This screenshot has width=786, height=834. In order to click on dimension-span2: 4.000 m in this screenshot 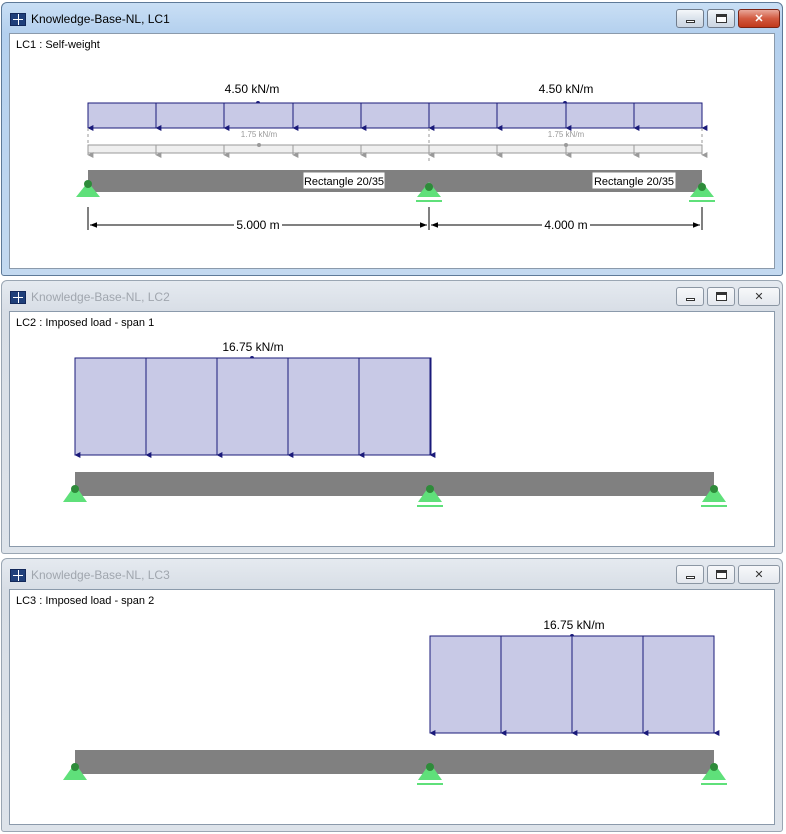, I will do `click(565, 225)`.